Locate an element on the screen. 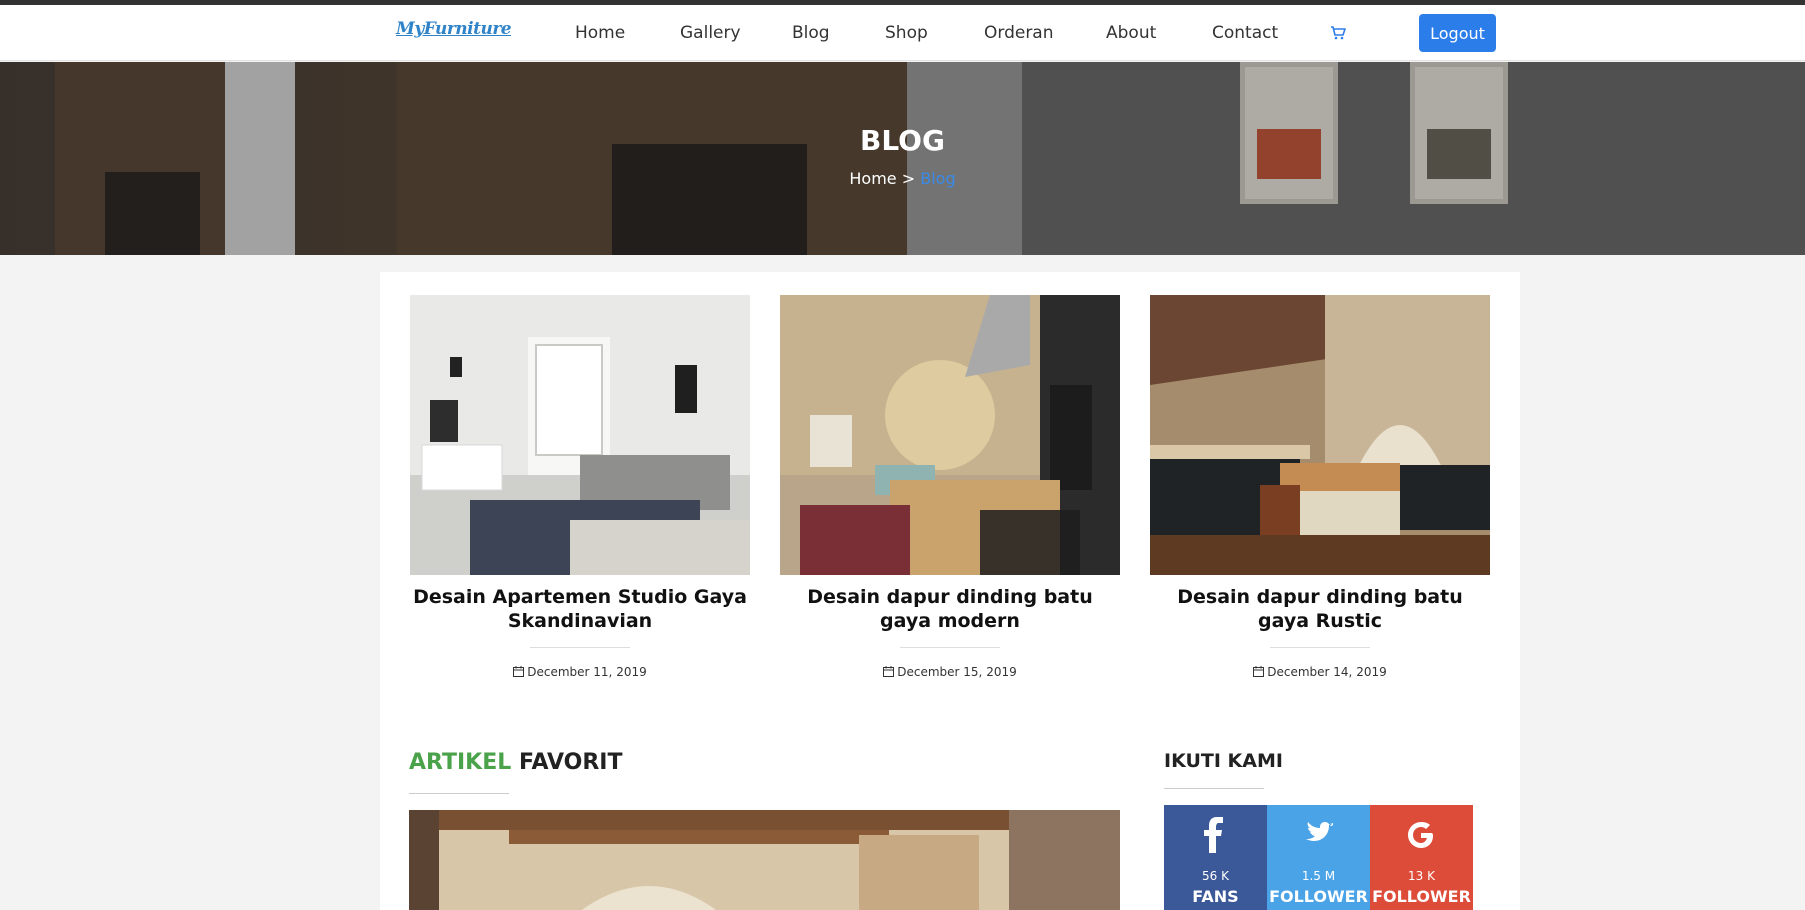 This screenshot has width=1805, height=910. twitter-icon is located at coordinates (1319, 831).